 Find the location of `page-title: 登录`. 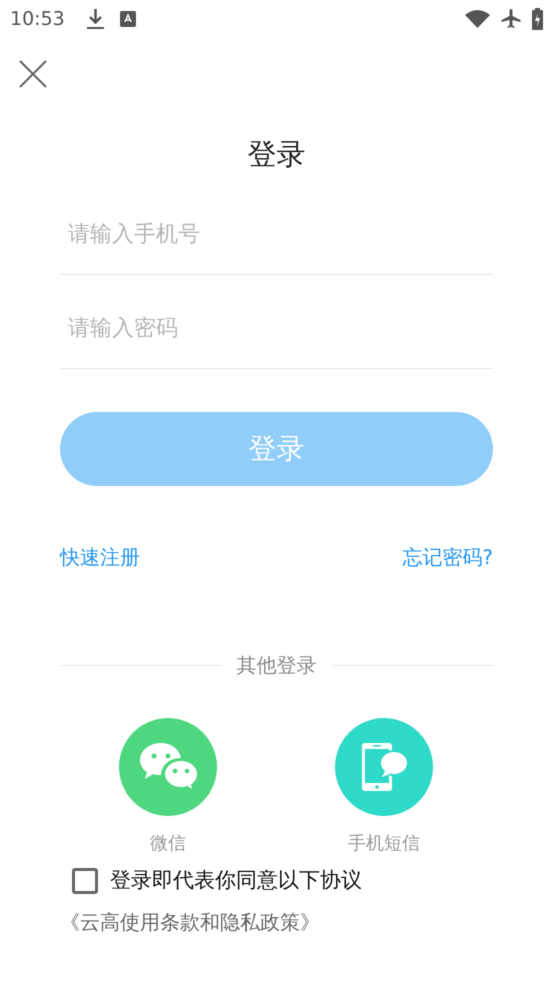

page-title: 登录 is located at coordinates (276, 154).